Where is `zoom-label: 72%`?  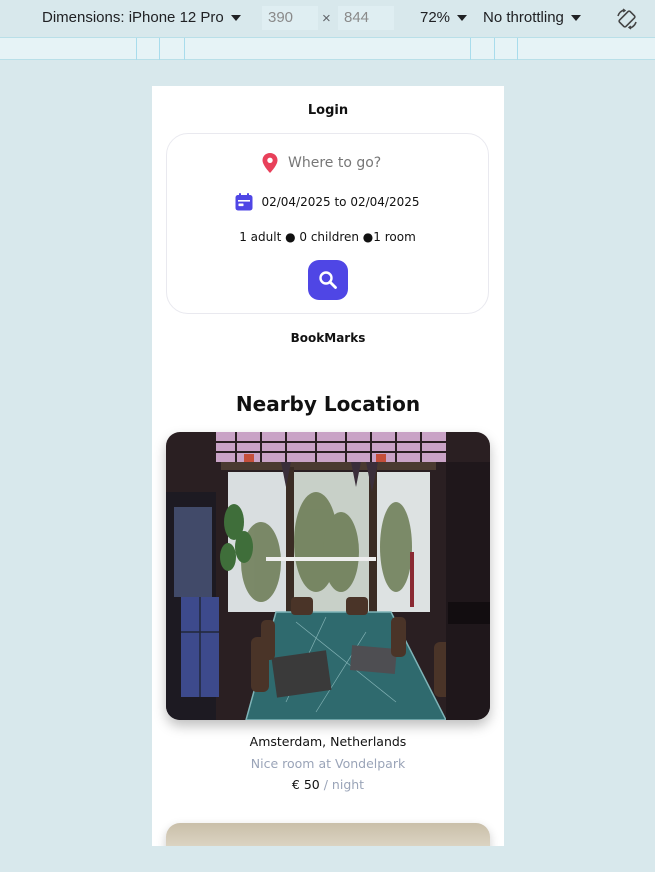
zoom-label: 72% is located at coordinates (435, 17).